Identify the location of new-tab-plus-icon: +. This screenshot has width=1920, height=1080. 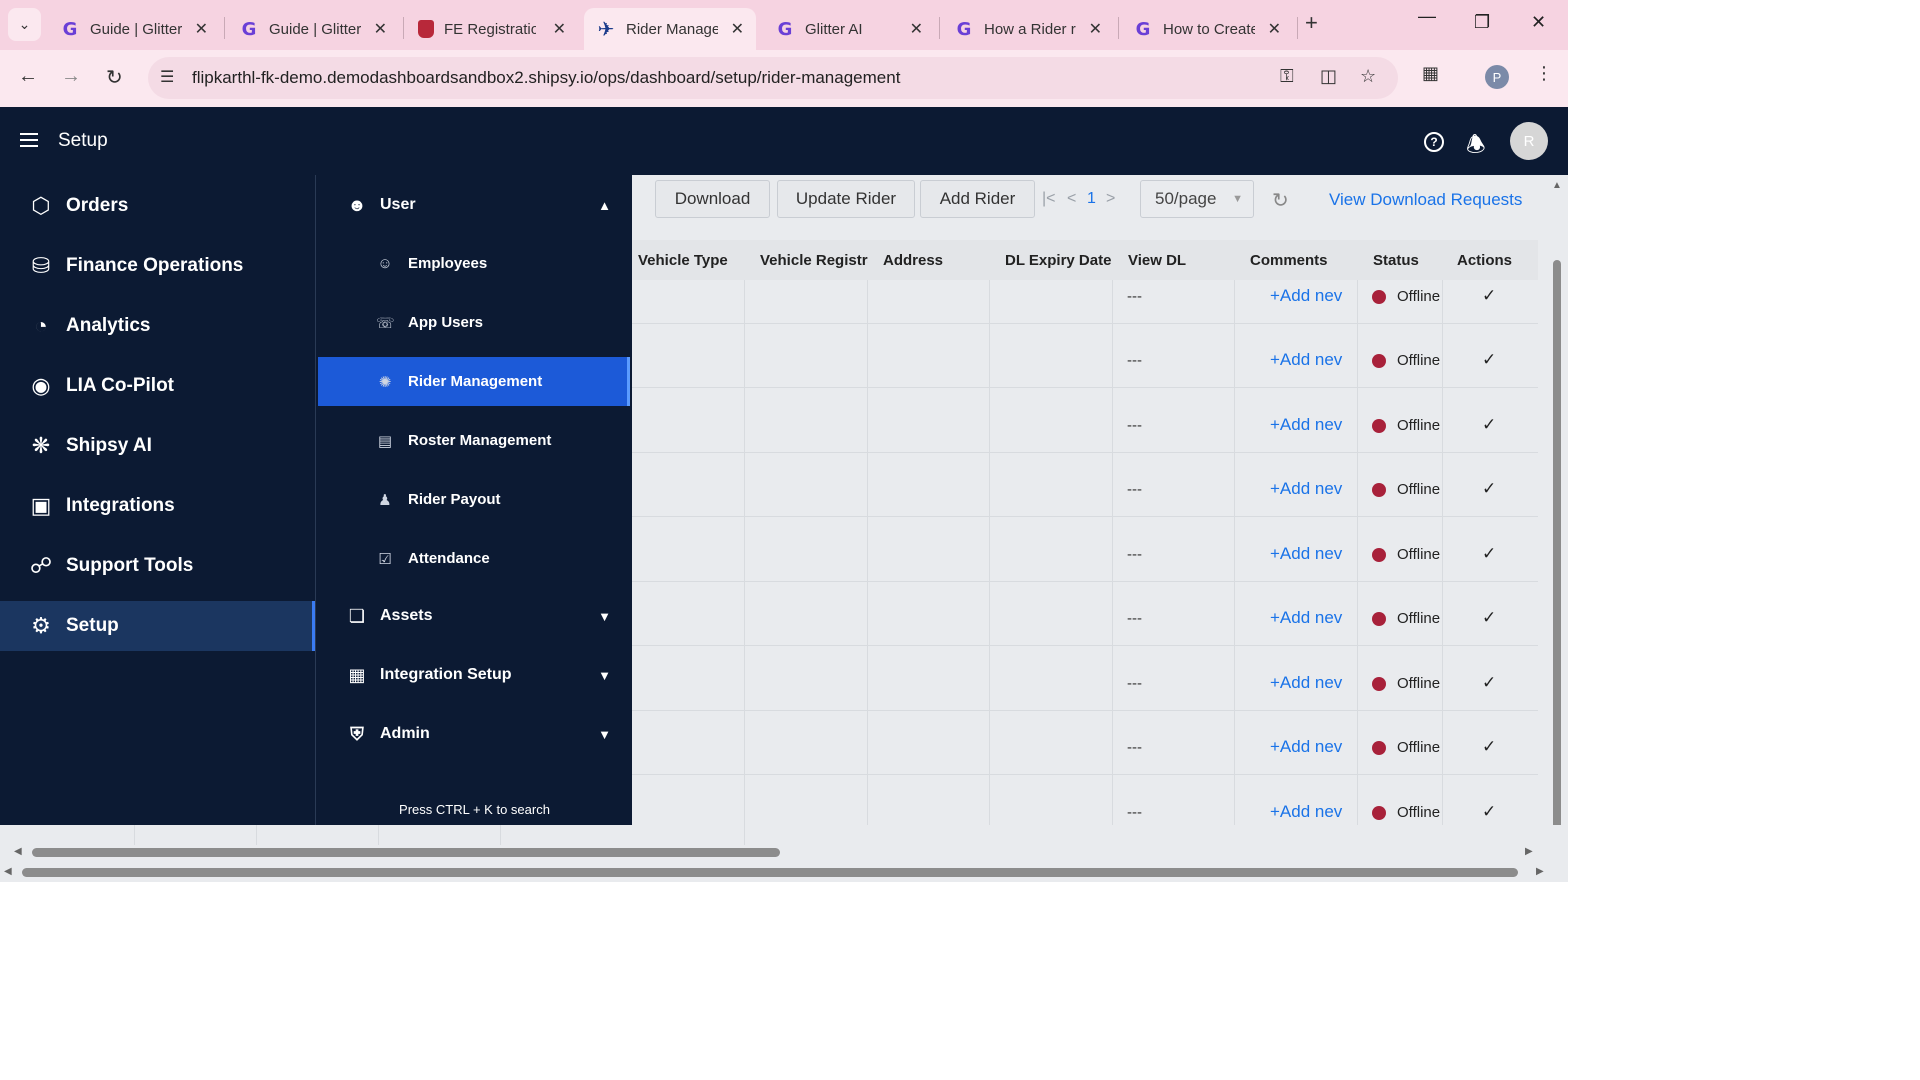
(1311, 23).